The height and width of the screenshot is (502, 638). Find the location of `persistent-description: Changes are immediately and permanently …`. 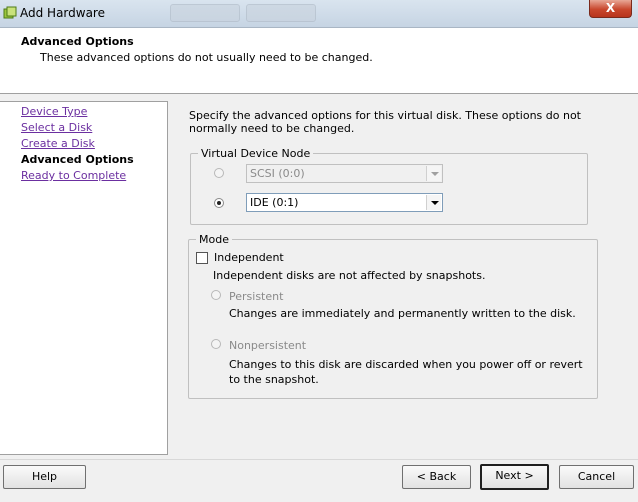

persistent-description: Changes are immediately and permanently … is located at coordinates (402, 313).